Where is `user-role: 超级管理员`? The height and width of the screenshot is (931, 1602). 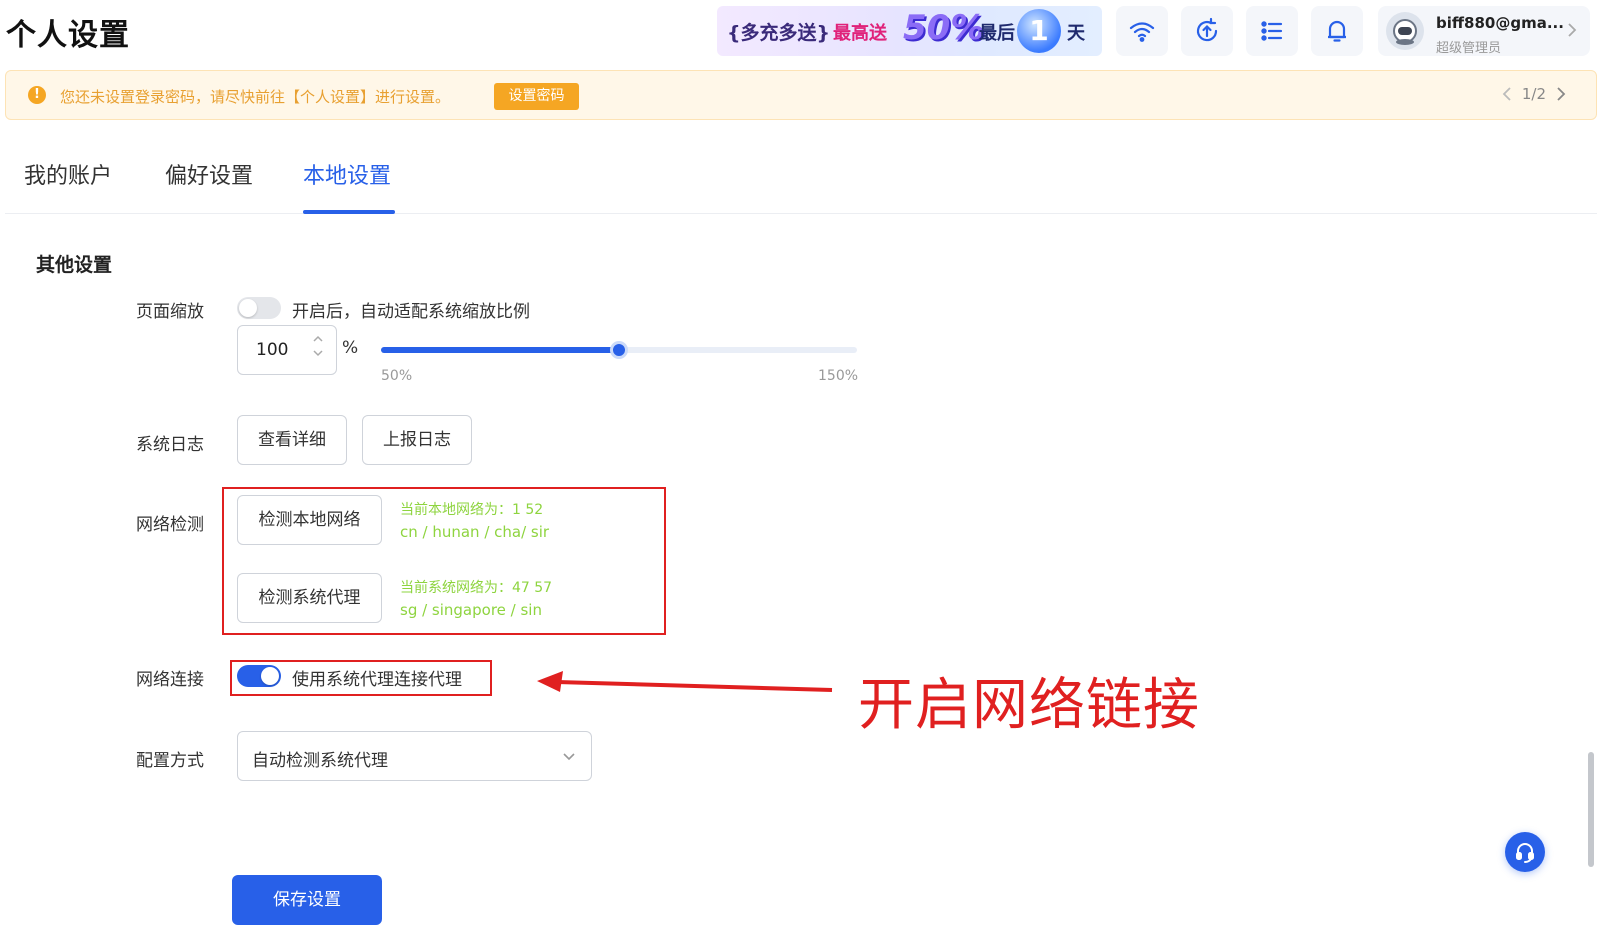
user-role: 超级管理员 is located at coordinates (1469, 48).